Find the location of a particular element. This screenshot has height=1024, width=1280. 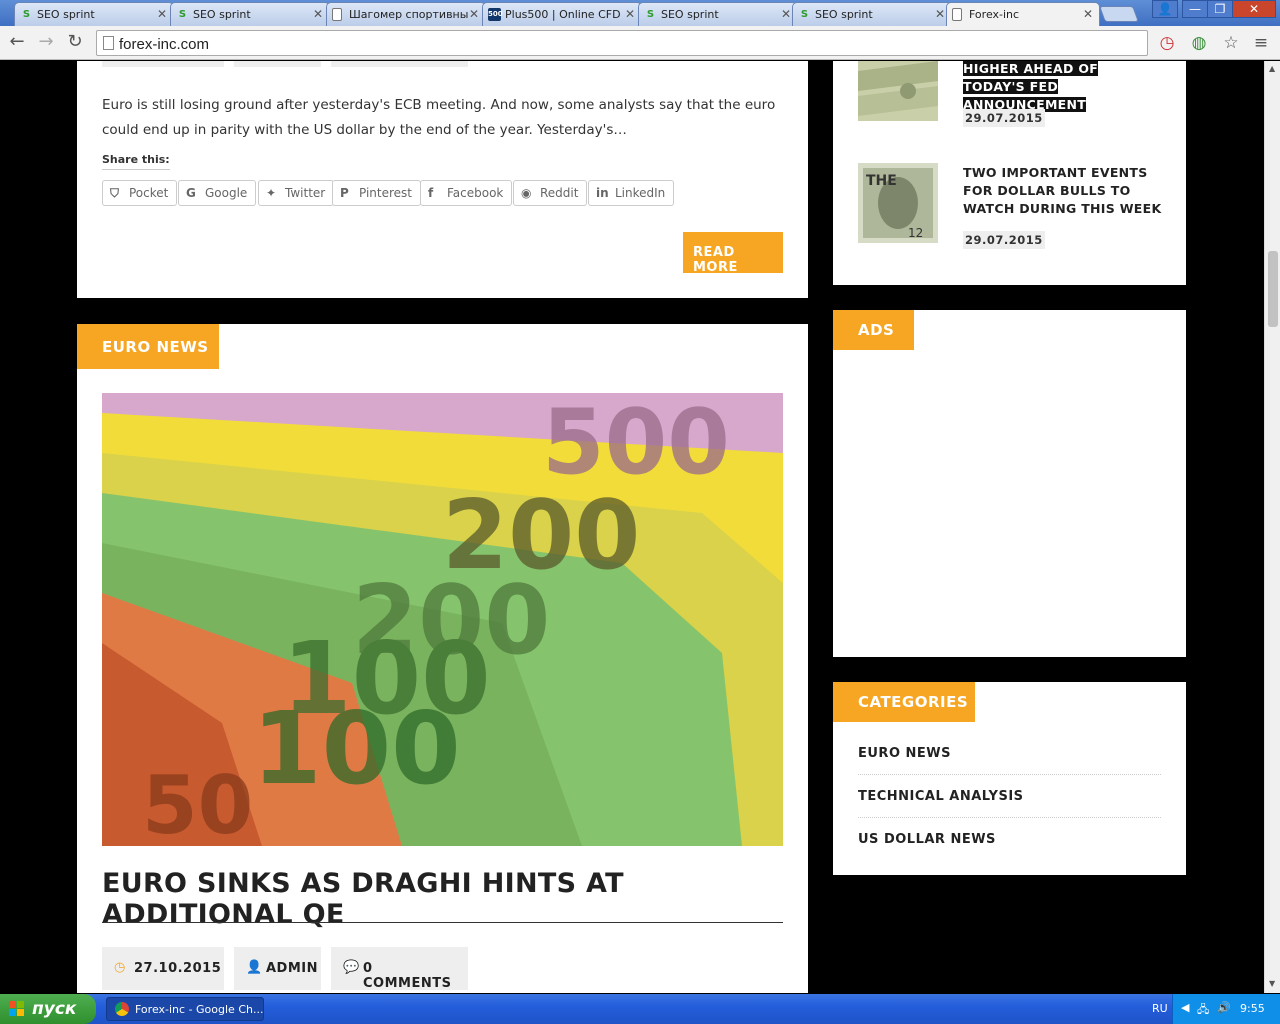

forward-icon: → is located at coordinates (46, 43).